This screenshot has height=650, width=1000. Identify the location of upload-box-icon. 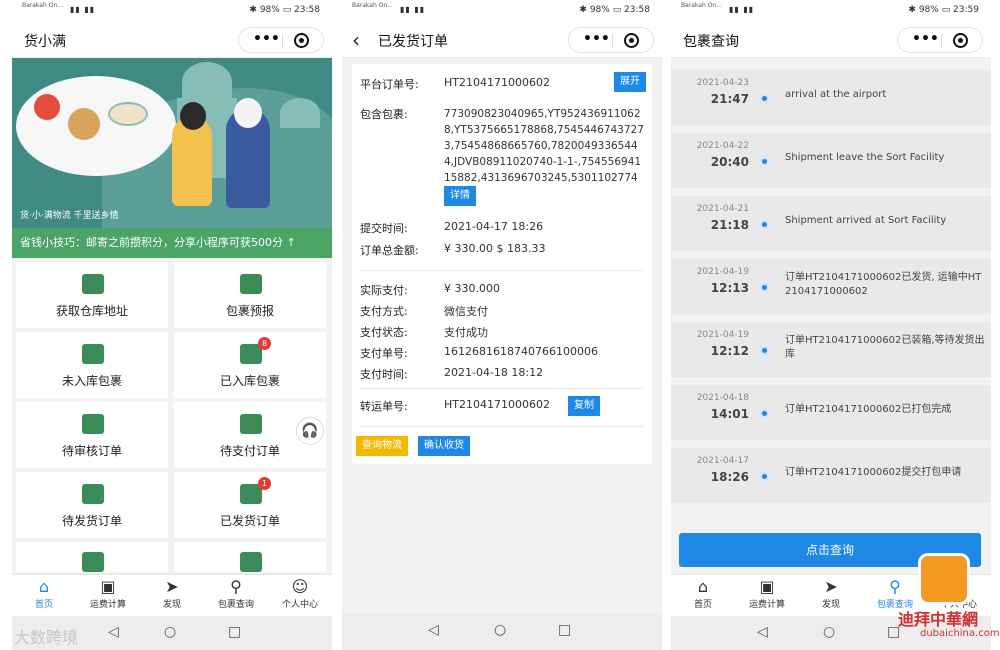
(93, 494).